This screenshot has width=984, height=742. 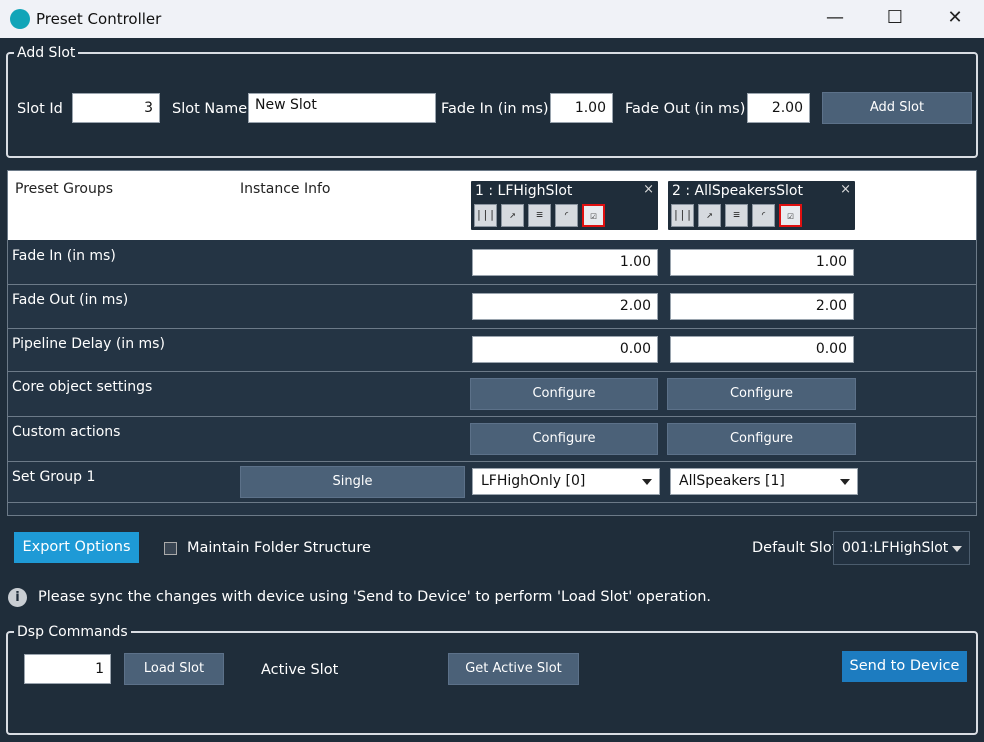 What do you see at coordinates (492, 19) in the screenshot?
I see `title-bar: Preset Controller — ☐ ✕` at bounding box center [492, 19].